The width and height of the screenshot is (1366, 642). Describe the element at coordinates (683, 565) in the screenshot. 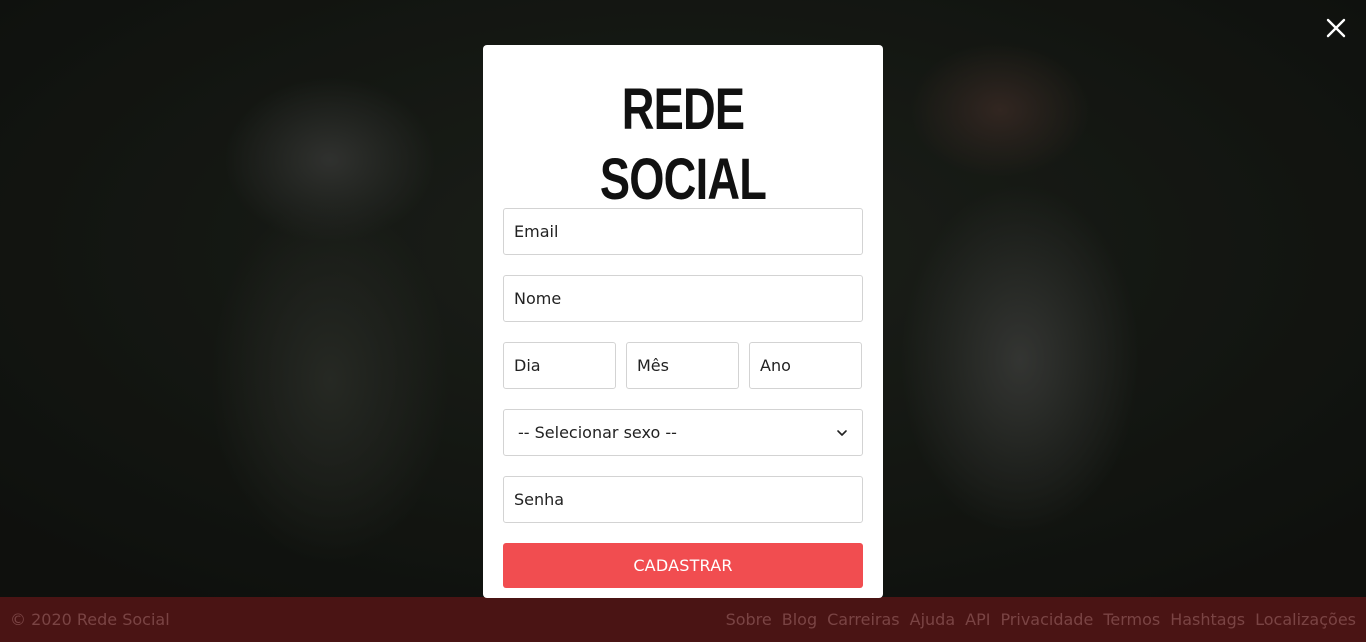

I see `submit-button: CADASTRAR` at that location.